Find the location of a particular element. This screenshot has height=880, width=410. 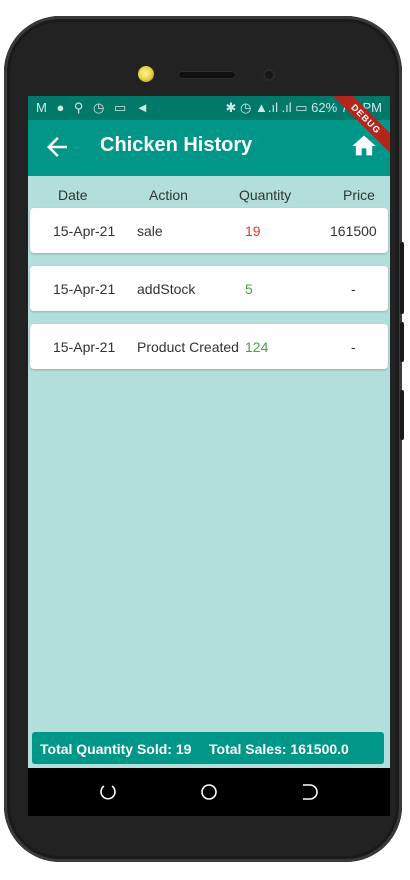

row-quantity: 19 is located at coordinates (253, 231).